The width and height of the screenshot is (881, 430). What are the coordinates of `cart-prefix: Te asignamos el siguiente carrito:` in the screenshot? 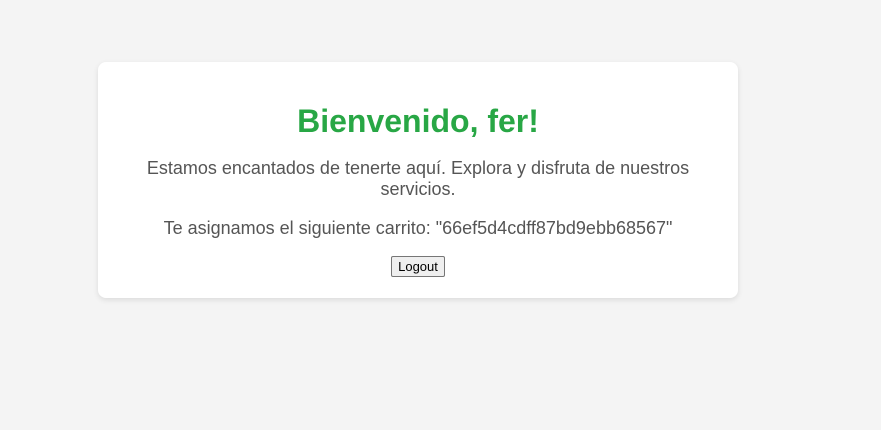 It's located at (299, 228).